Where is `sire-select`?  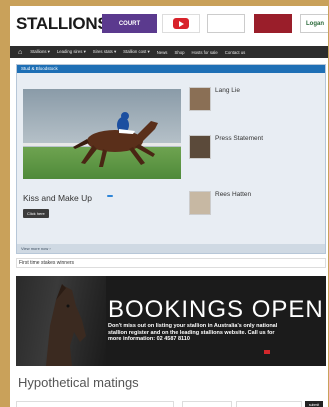 sire-select is located at coordinates (95, 404).